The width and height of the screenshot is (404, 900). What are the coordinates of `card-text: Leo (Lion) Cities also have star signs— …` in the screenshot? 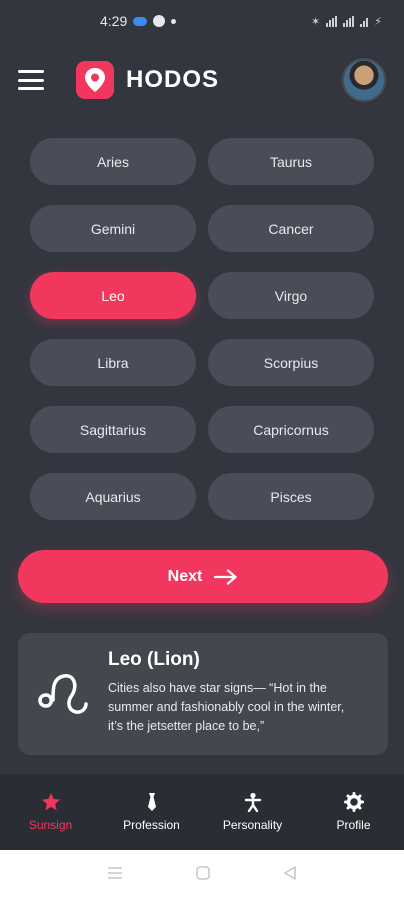 It's located at (230, 692).